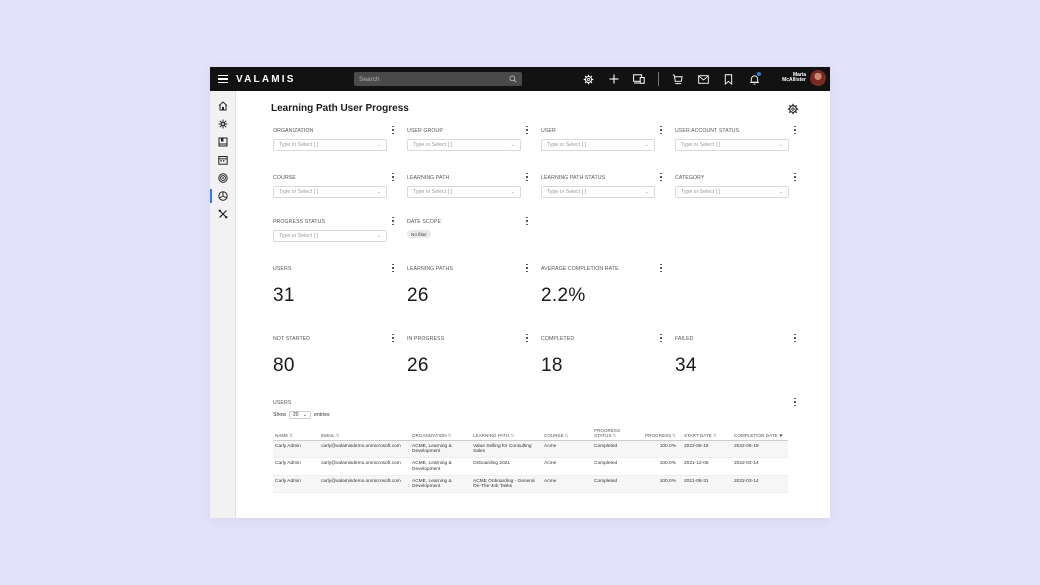 This screenshot has height=585, width=1040. What do you see at coordinates (364, 449) in the screenshot?
I see `cell-email: carly@valamisdemo.onmicrosoft.com` at bounding box center [364, 449].